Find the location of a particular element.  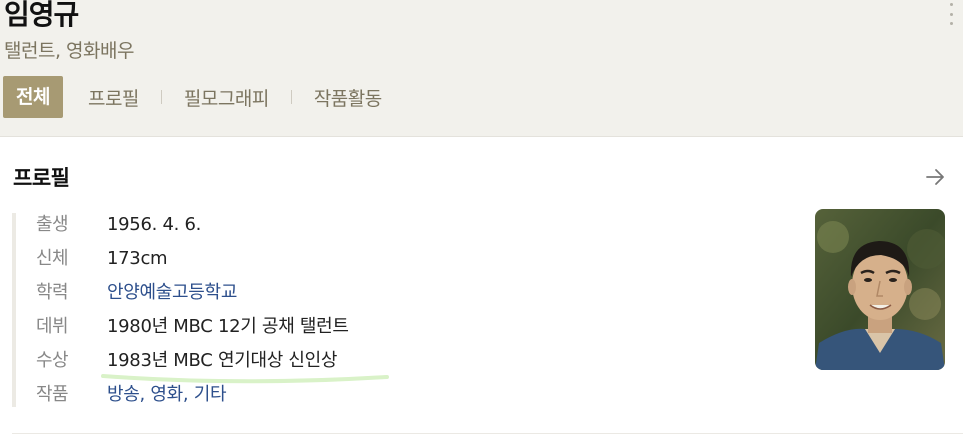

person-name: 임영규 is located at coordinates (41, 15).